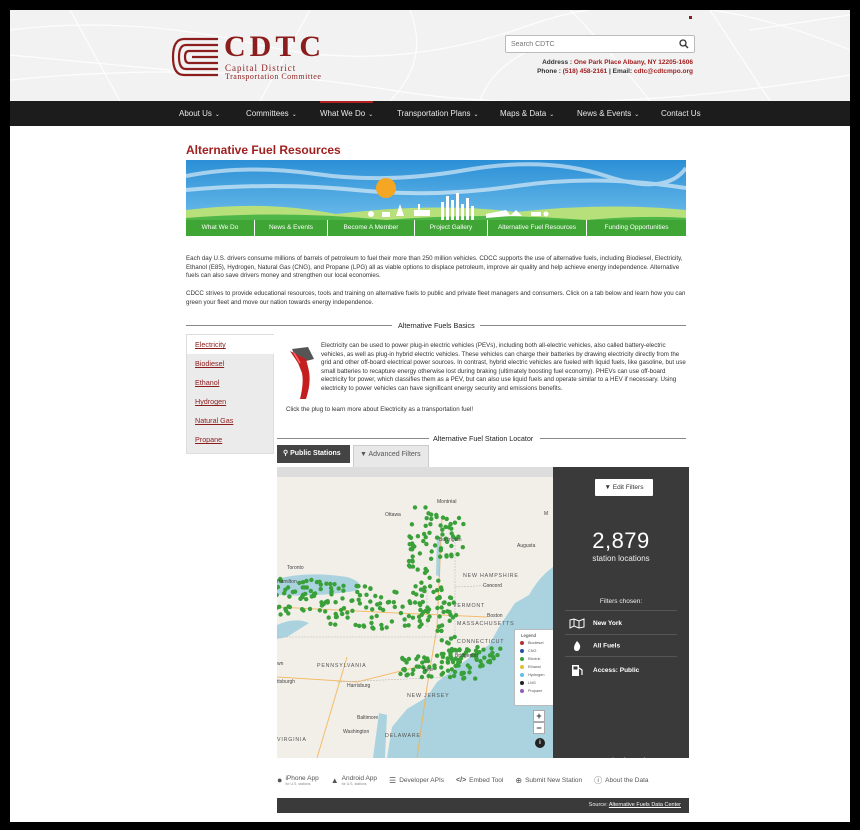  What do you see at coordinates (681, 113) in the screenshot?
I see `nav-contact-us: Contact Us` at bounding box center [681, 113].